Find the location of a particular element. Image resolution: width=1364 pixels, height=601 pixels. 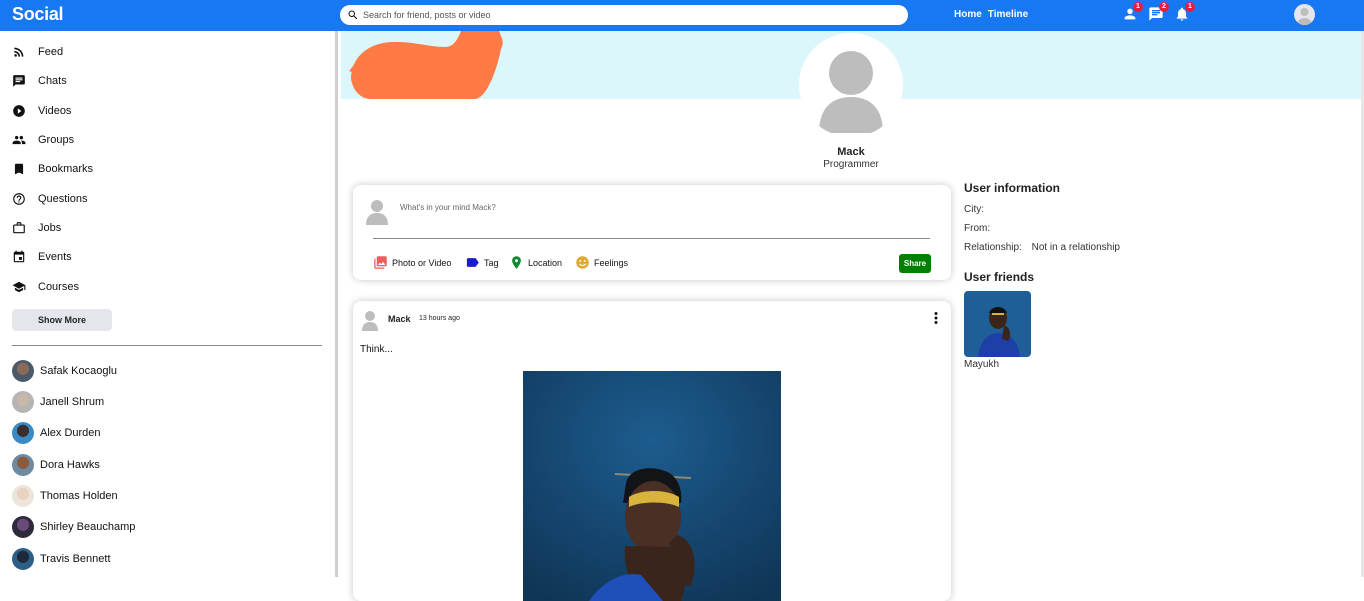

sidebar-item-label: Chats is located at coordinates (52, 81).